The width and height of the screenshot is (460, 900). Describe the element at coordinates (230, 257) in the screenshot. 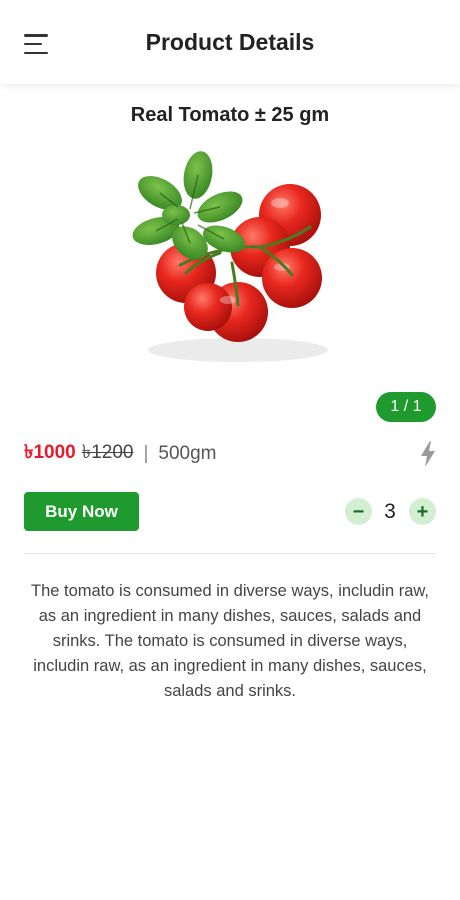

I see `tomato-product-image` at that location.